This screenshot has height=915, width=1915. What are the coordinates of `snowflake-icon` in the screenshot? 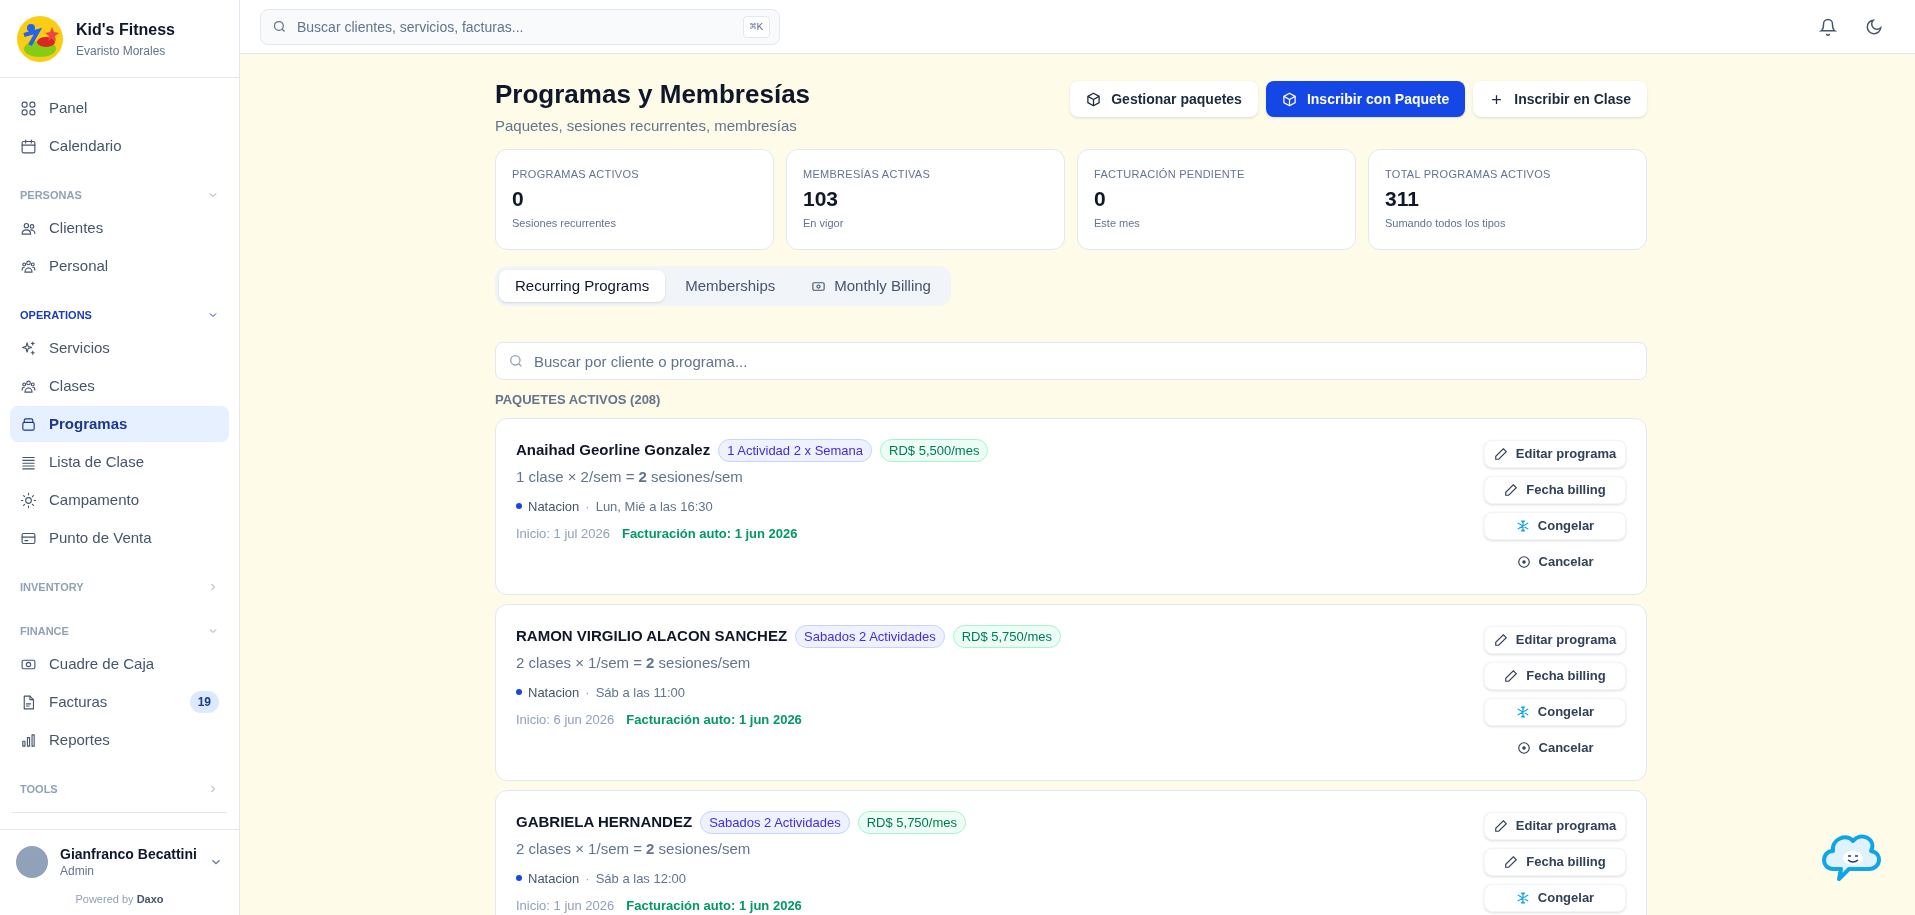 It's located at (1522, 711).